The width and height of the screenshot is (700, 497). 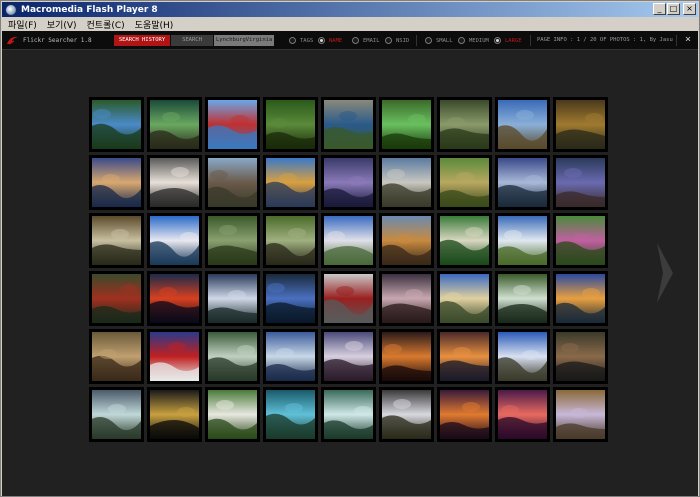 I want to click on menu-view: 보기(V), so click(x=62, y=24).